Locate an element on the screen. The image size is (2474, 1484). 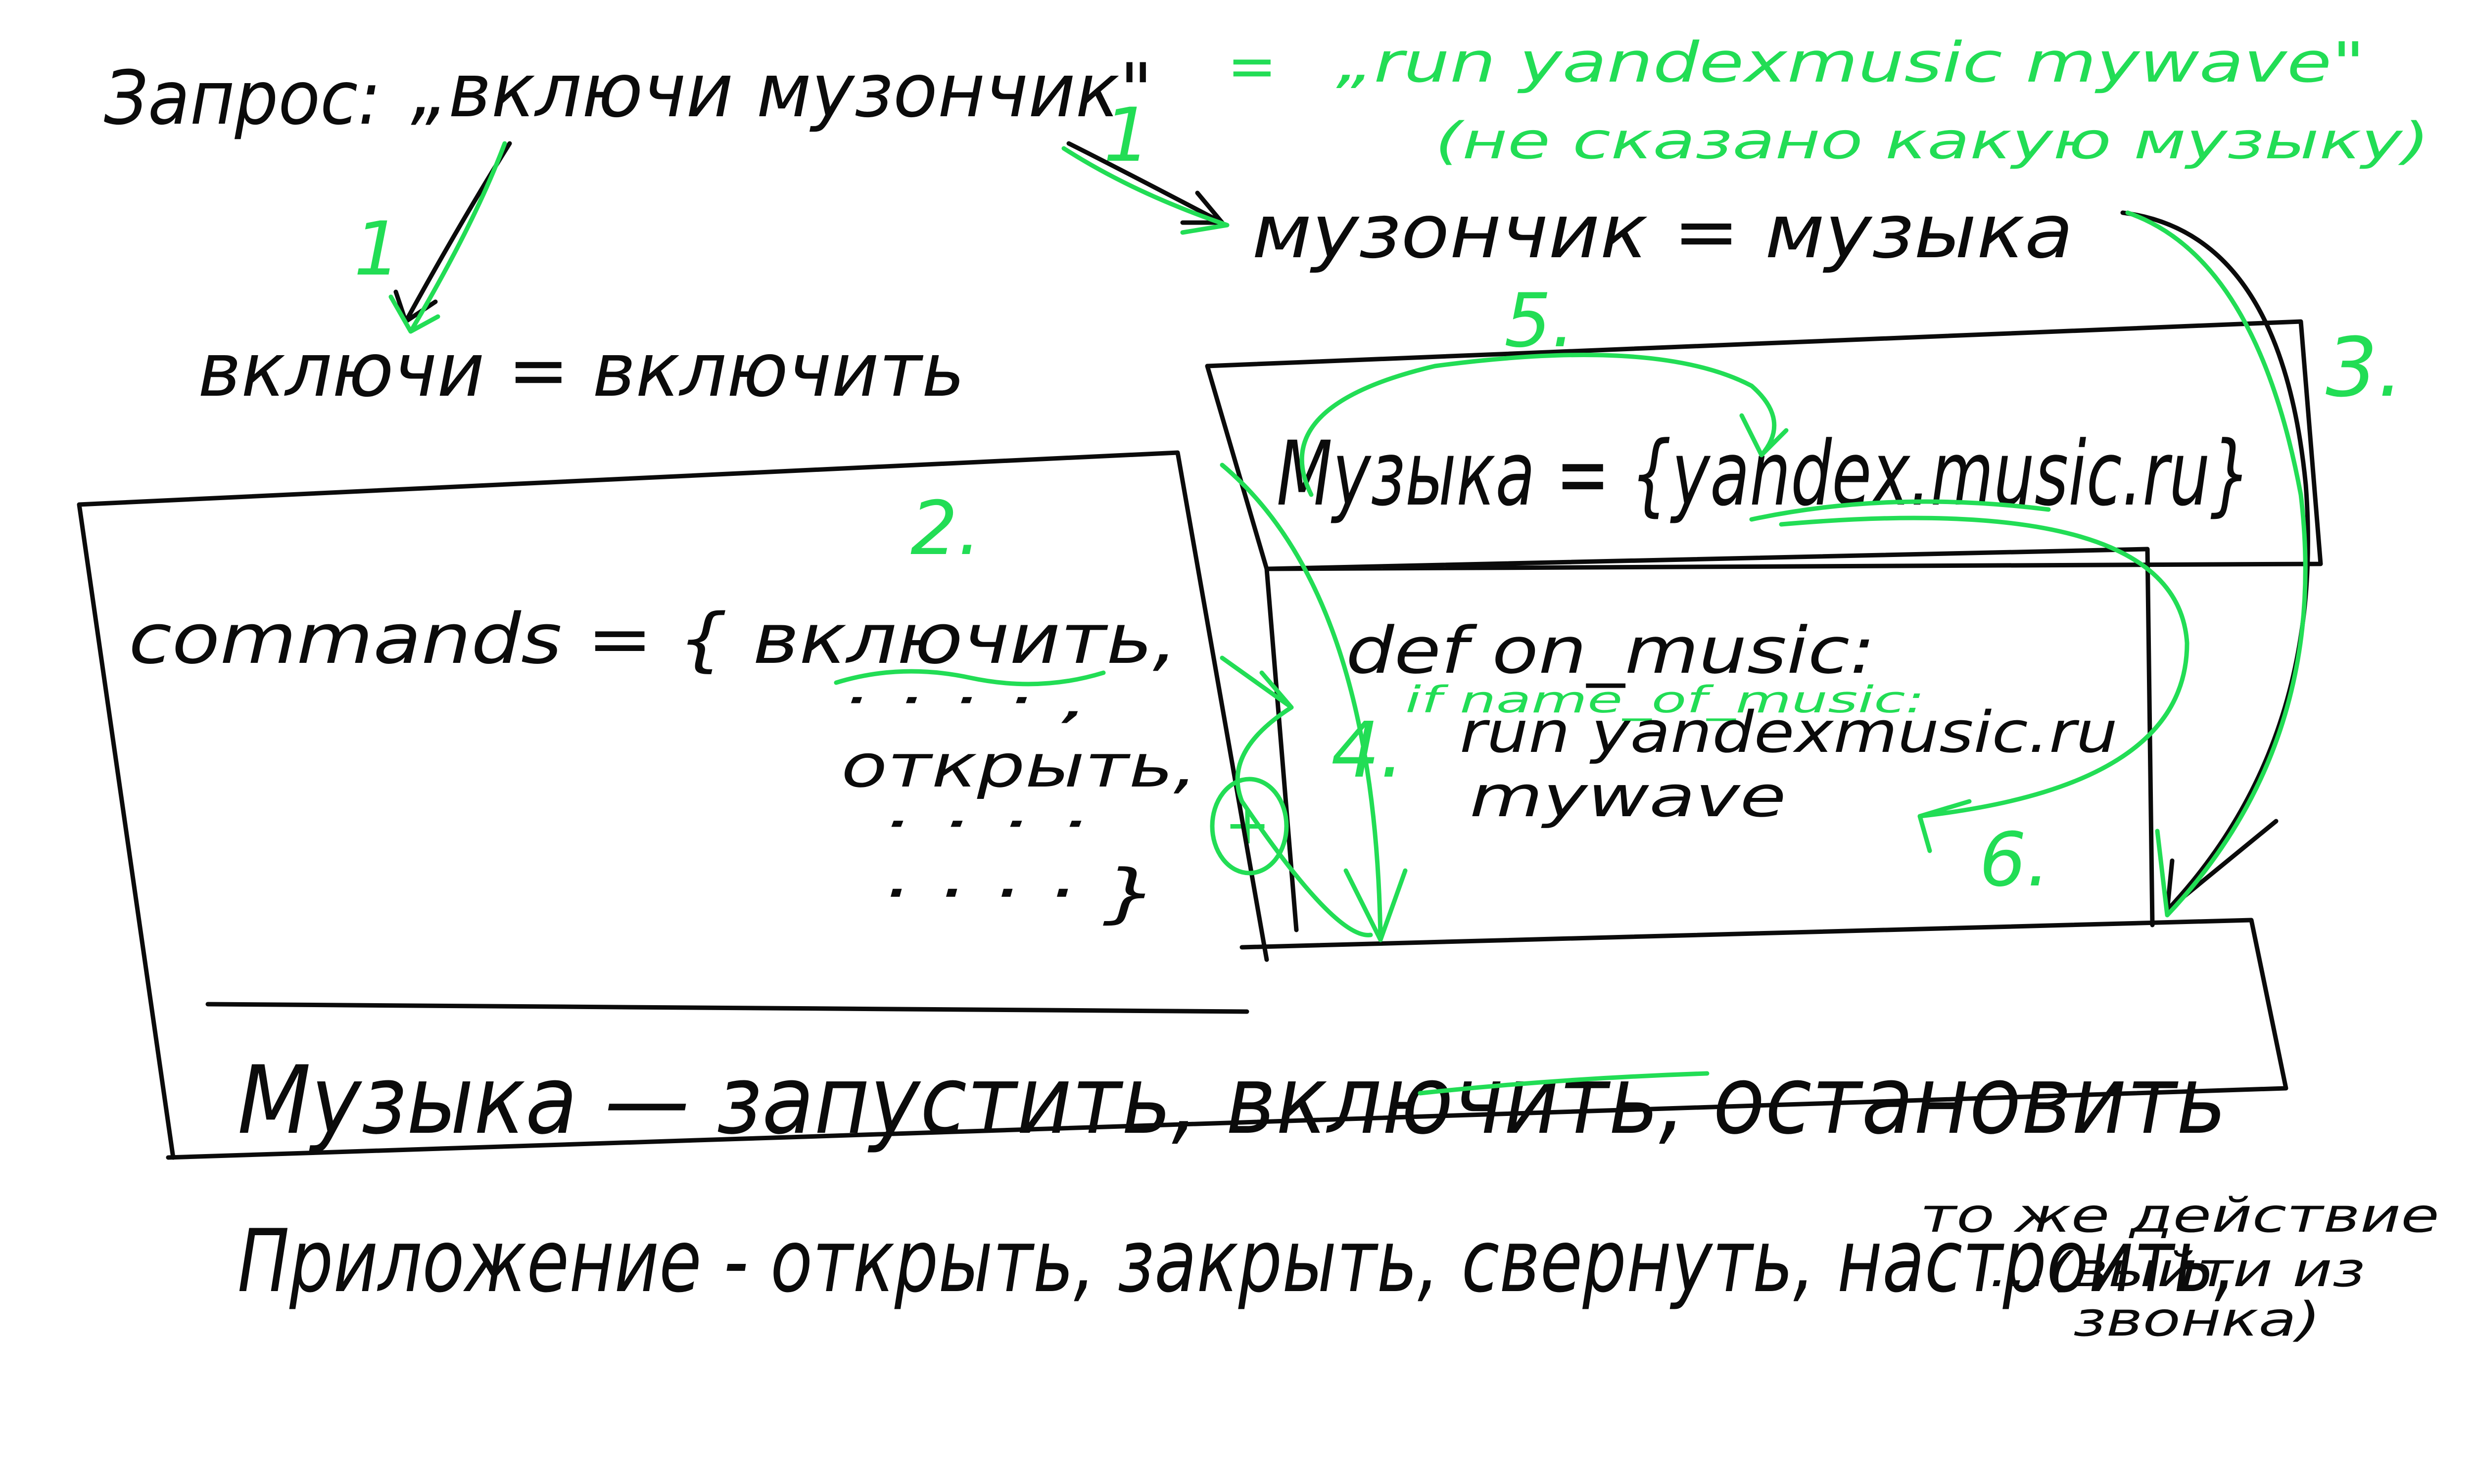
equals-sign: = is located at coordinates (1252, 66).